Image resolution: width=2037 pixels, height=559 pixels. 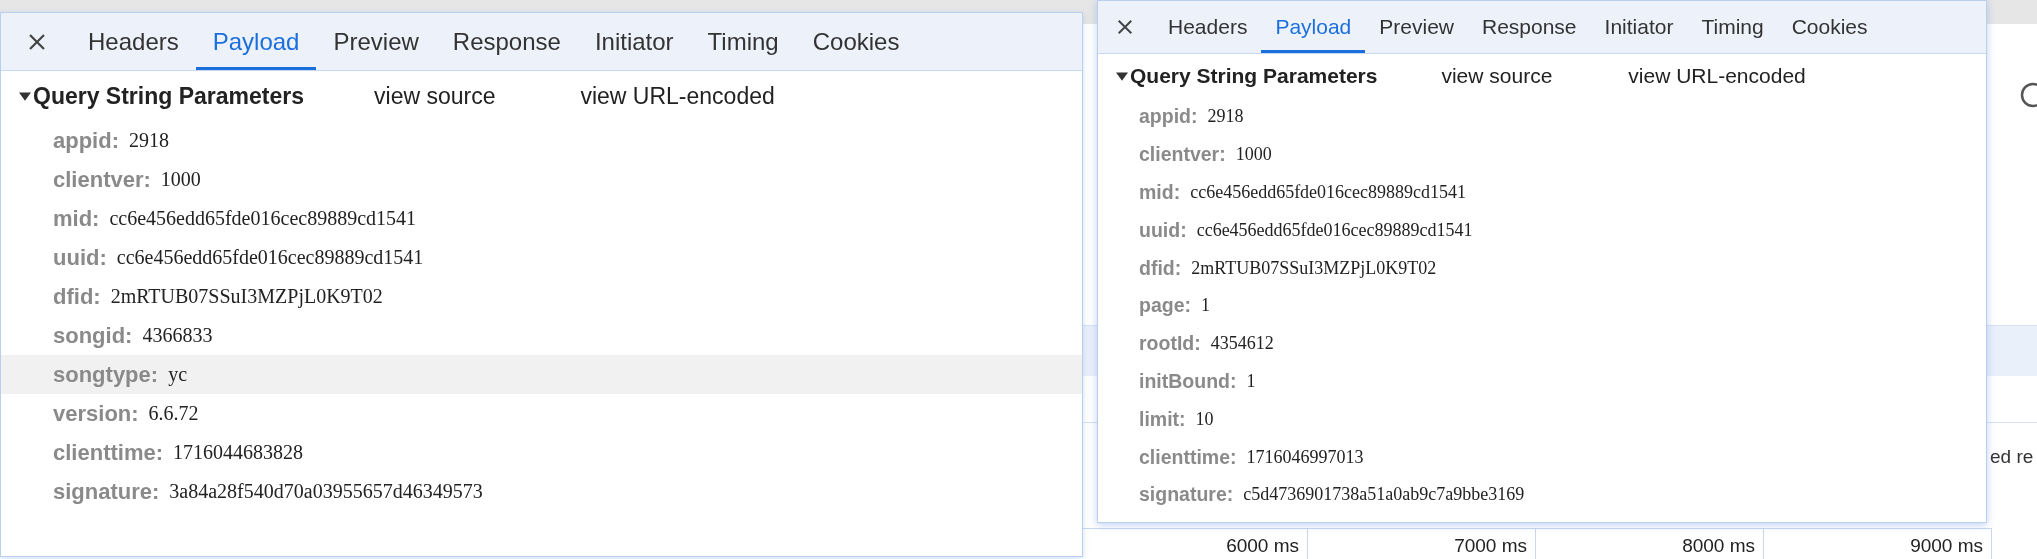 I want to click on param-value: 4354612, so click(x=1242, y=344).